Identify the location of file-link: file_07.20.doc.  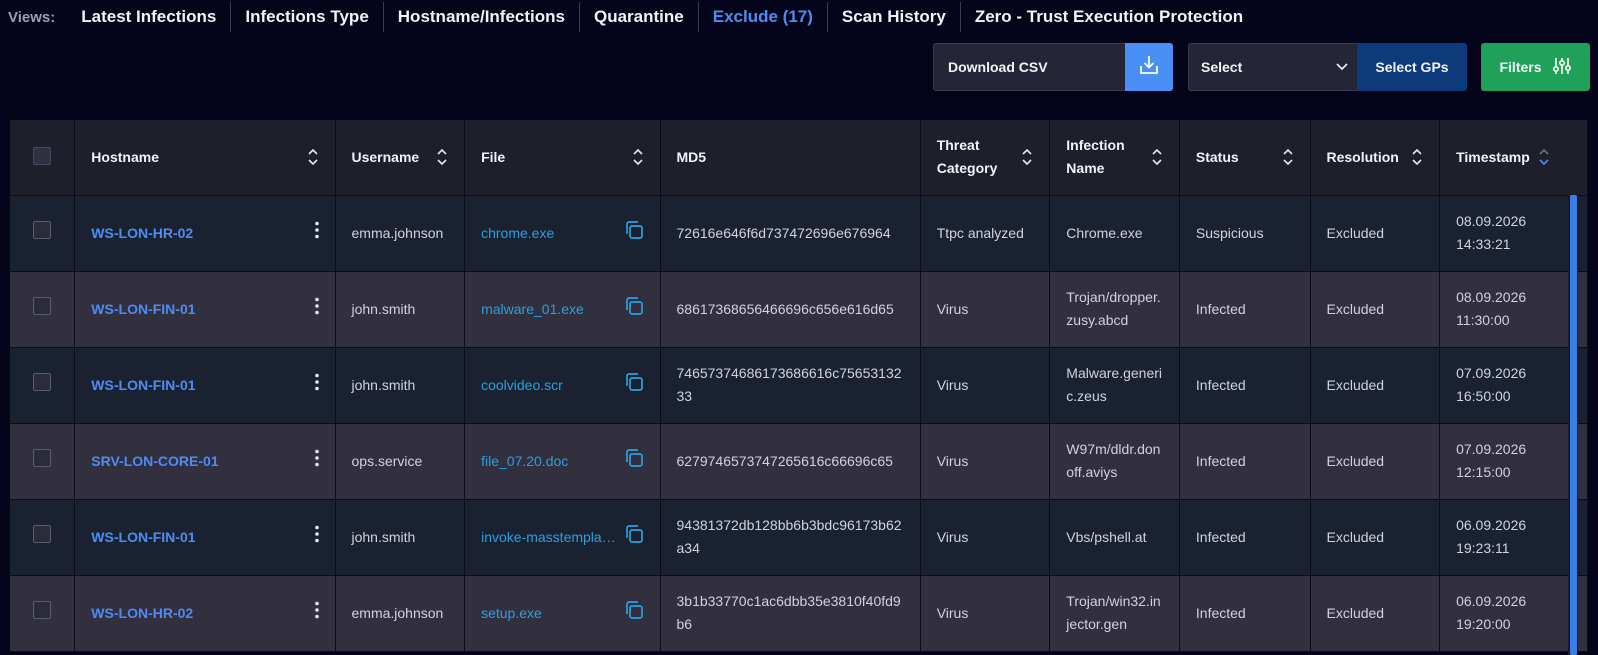
(524, 461).